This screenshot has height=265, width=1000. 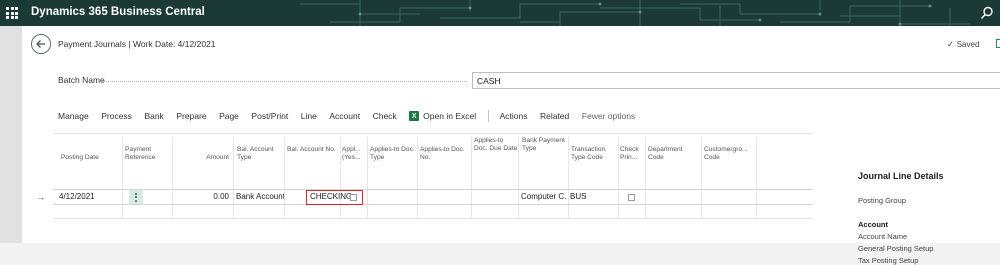 What do you see at coordinates (594, 154) in the screenshot?
I see `col-header-transaction-type-code: Transaction Type Code` at bounding box center [594, 154].